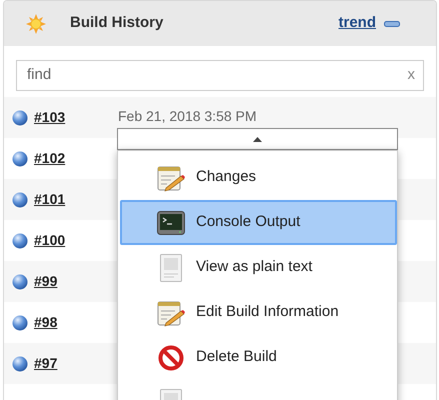 The height and width of the screenshot is (400, 439). Describe the element at coordinates (357, 23) in the screenshot. I see `trend-link: trend` at that location.